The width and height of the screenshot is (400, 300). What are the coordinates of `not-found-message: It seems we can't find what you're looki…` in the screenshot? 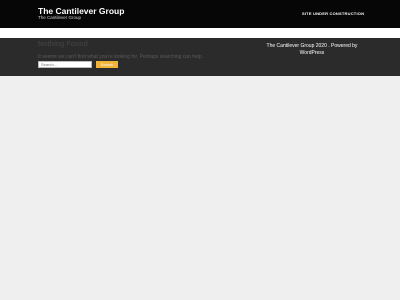 It's located at (121, 57).